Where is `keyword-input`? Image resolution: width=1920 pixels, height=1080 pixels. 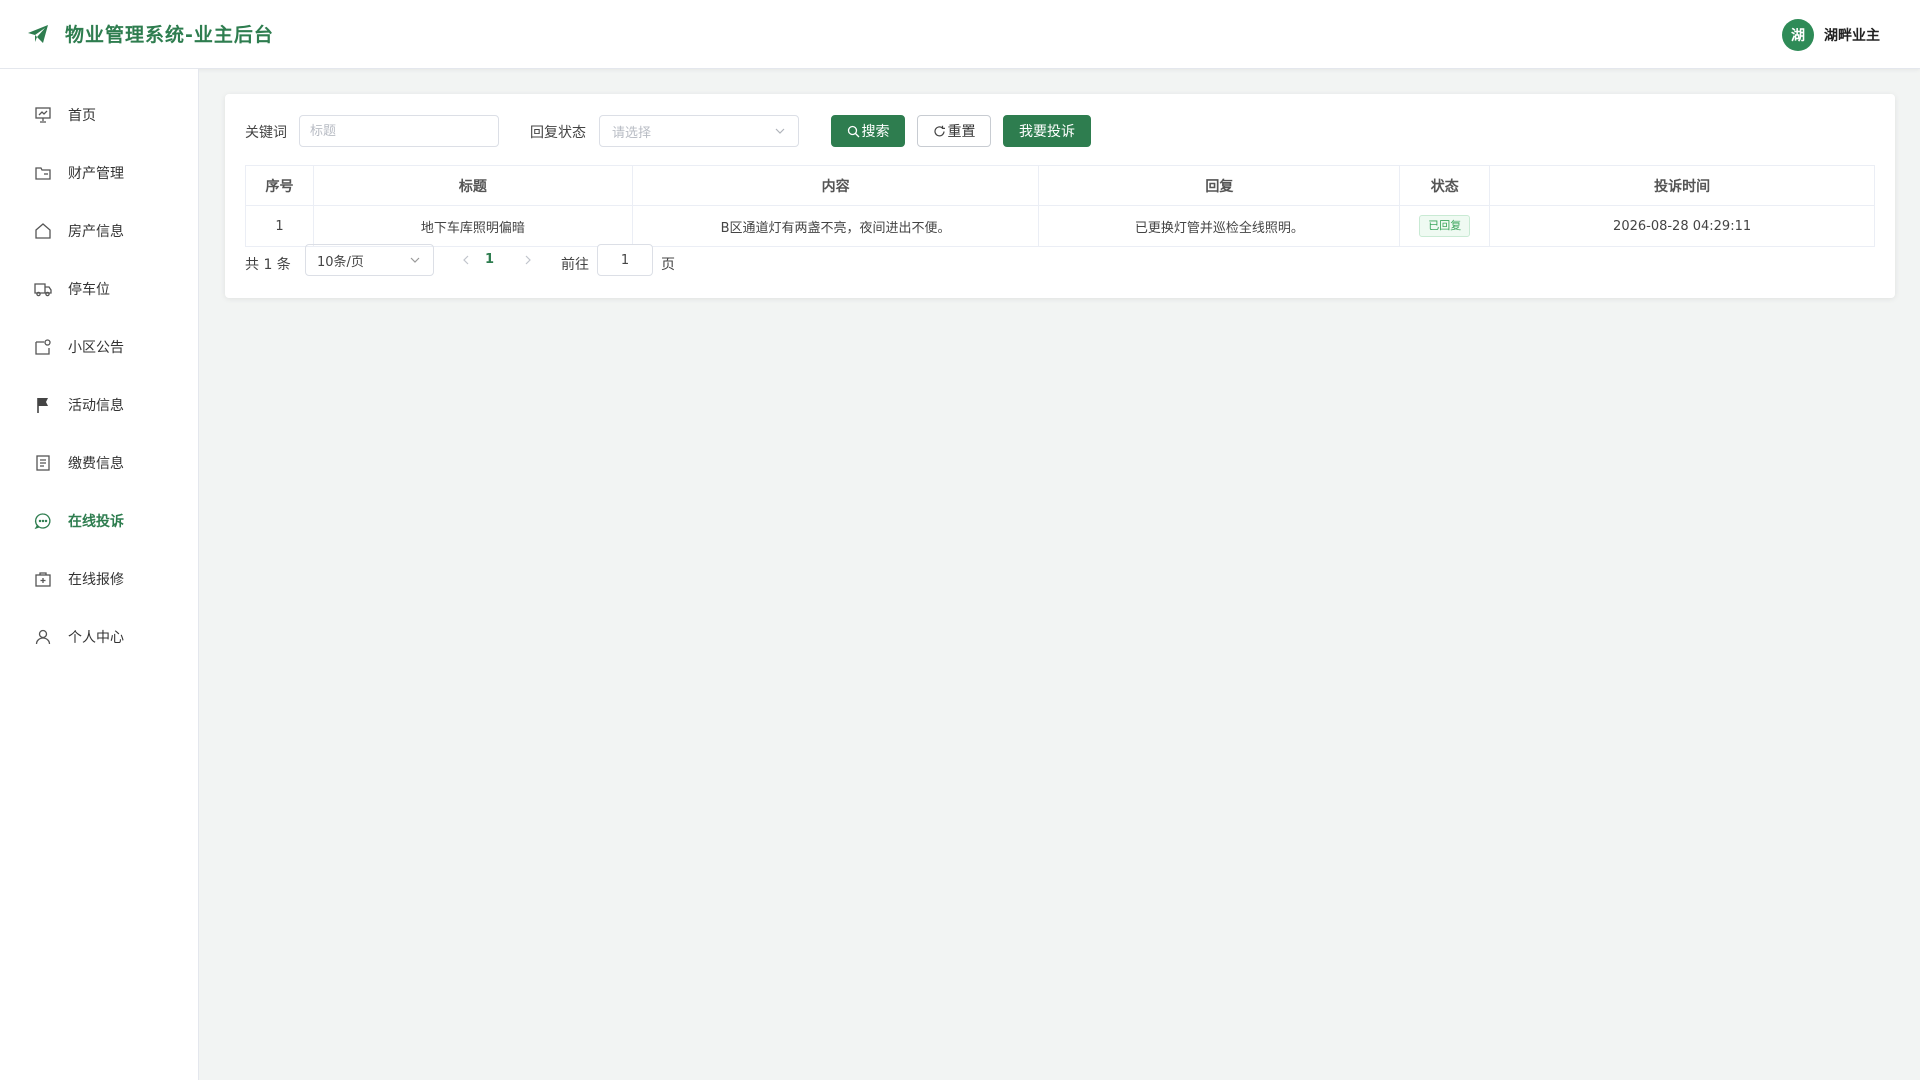
keyword-input is located at coordinates (399, 131).